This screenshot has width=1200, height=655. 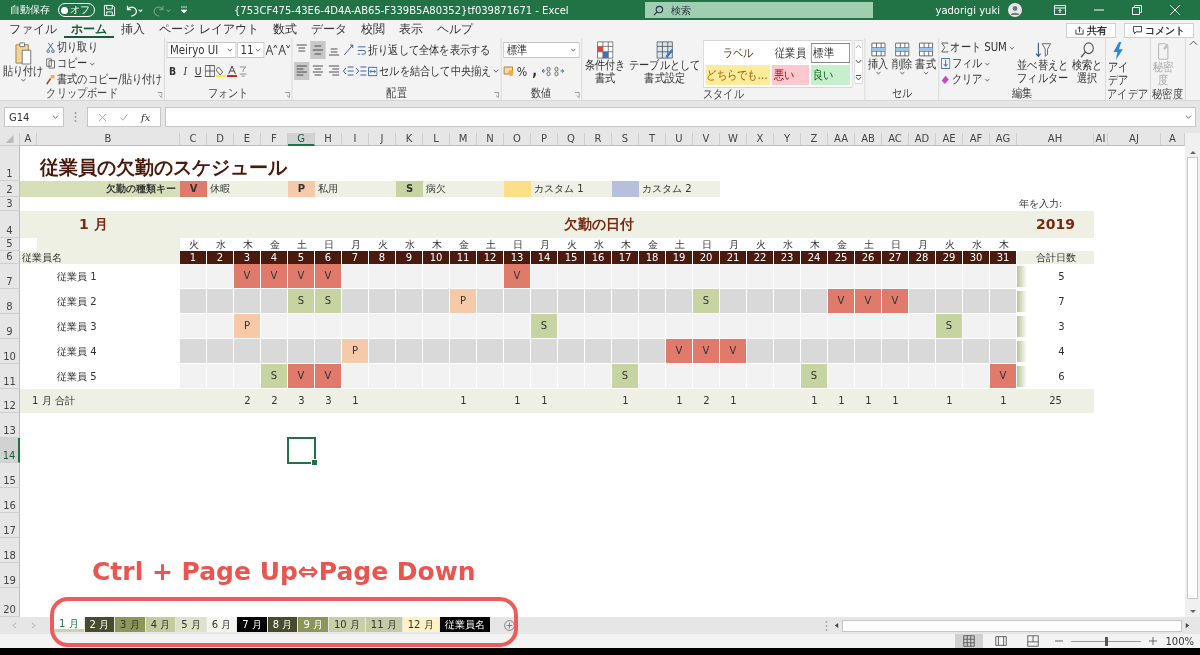 I want to click on ribbon-tab: 表示, so click(x=410, y=29).